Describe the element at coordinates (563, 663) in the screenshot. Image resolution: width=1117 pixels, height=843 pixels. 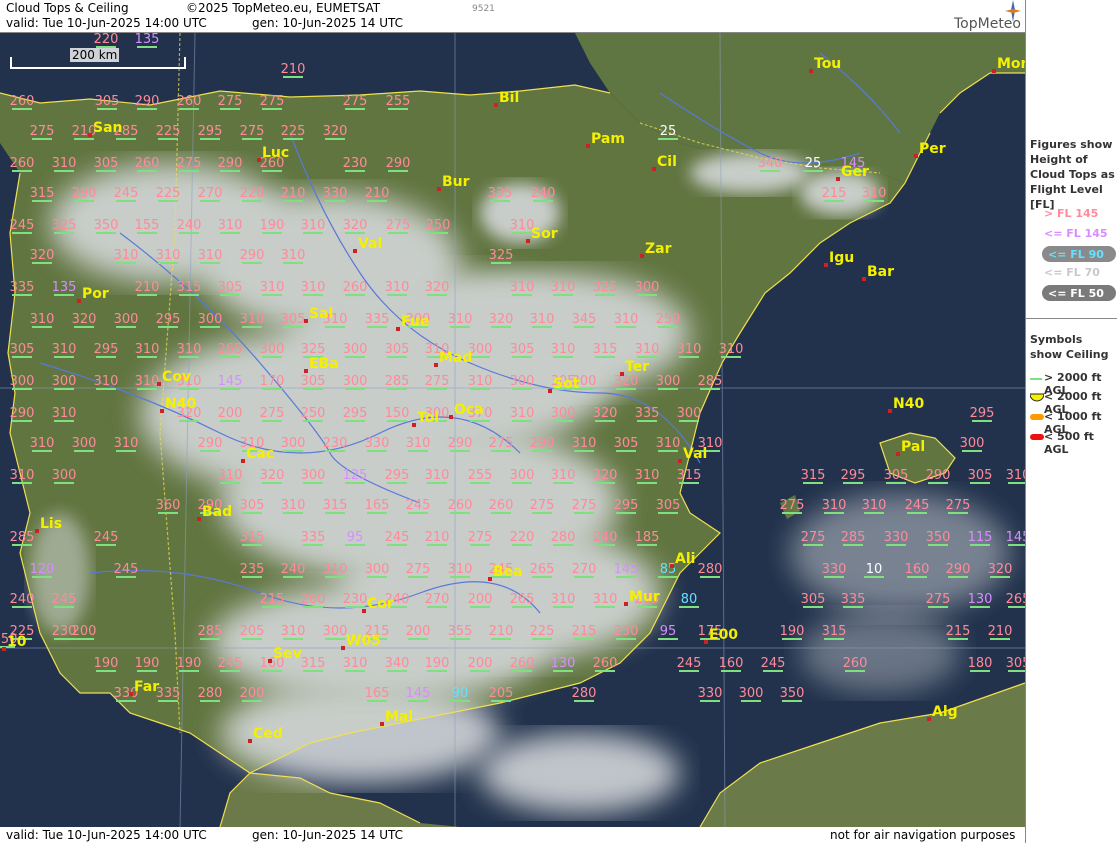
I see `flight-level-label: 130` at that location.